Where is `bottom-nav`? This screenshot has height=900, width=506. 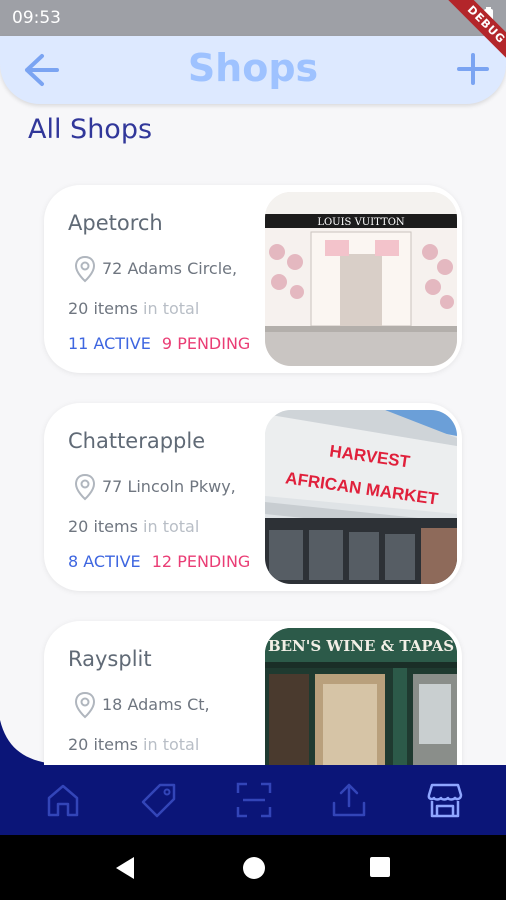 bottom-nav is located at coordinates (253, 800).